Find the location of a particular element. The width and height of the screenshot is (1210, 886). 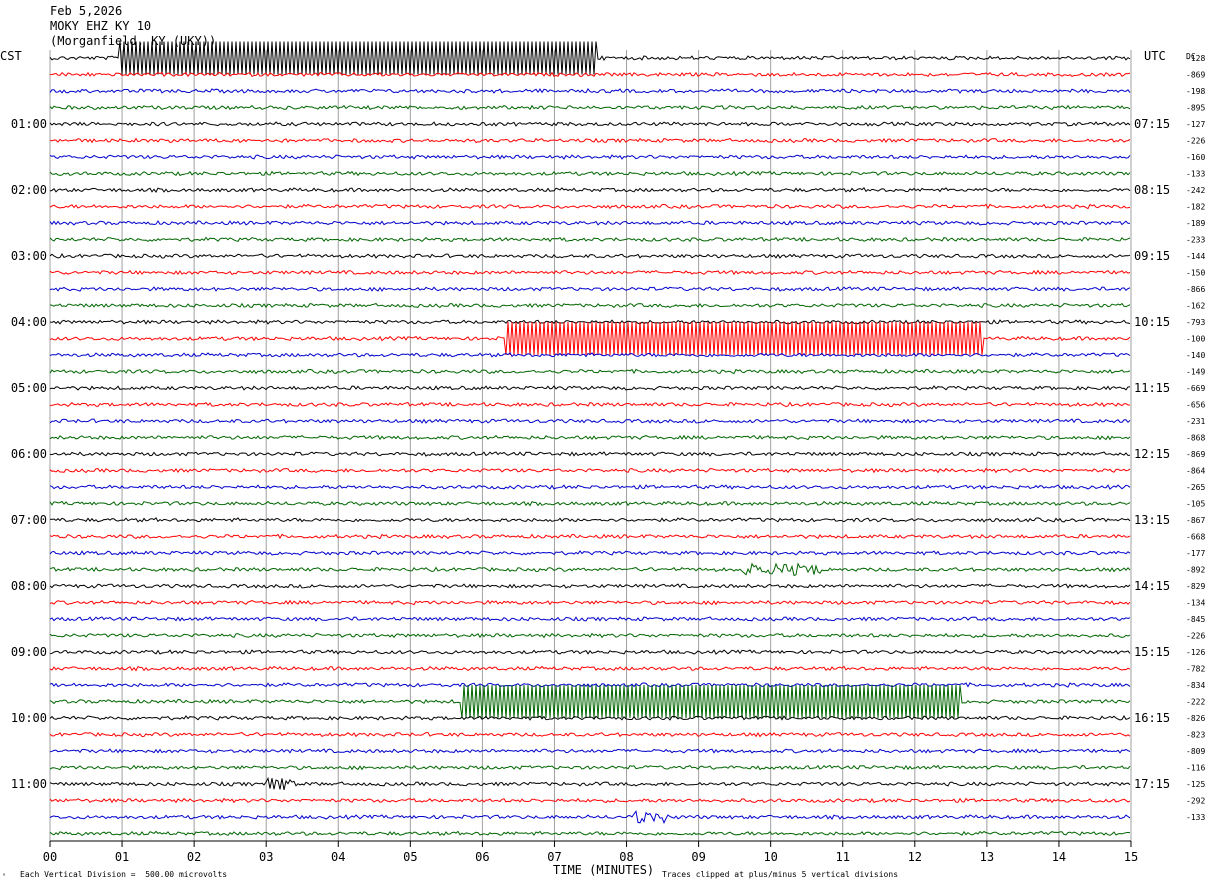

x-tick-label: 08 is located at coordinates (626, 857).